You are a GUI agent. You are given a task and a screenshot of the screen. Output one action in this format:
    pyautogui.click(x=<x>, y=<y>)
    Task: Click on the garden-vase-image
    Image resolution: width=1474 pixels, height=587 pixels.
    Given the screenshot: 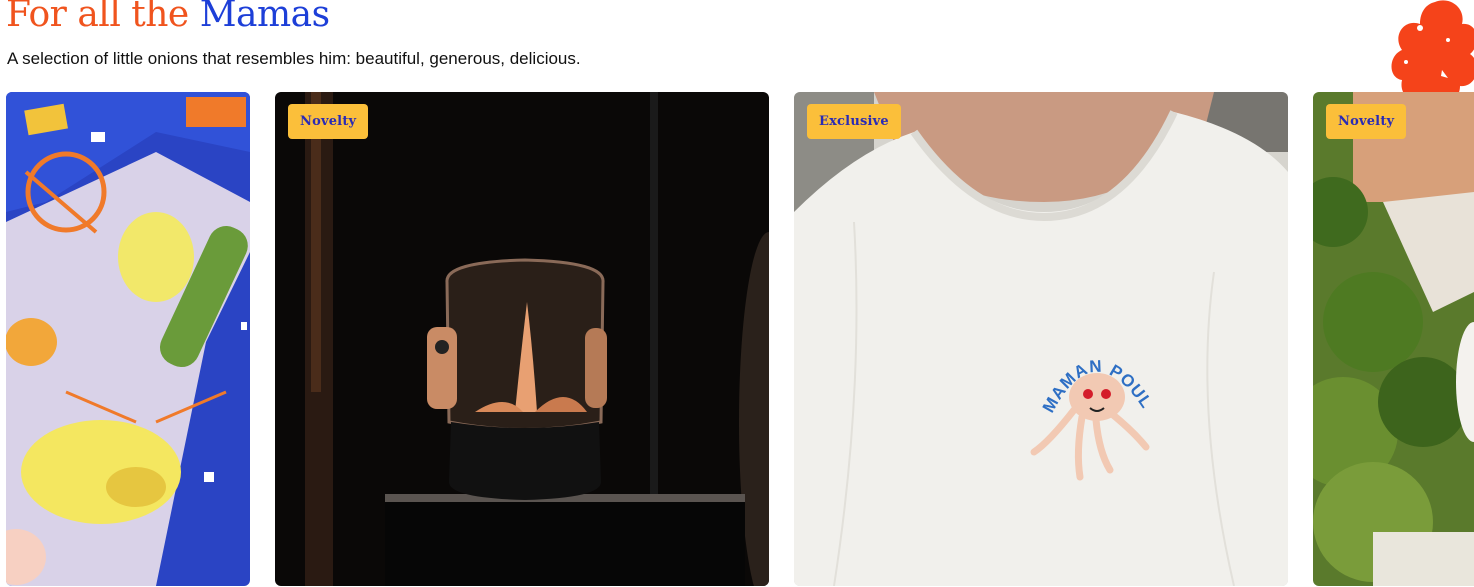 What is the action you would take?
    pyautogui.click(x=1393, y=339)
    